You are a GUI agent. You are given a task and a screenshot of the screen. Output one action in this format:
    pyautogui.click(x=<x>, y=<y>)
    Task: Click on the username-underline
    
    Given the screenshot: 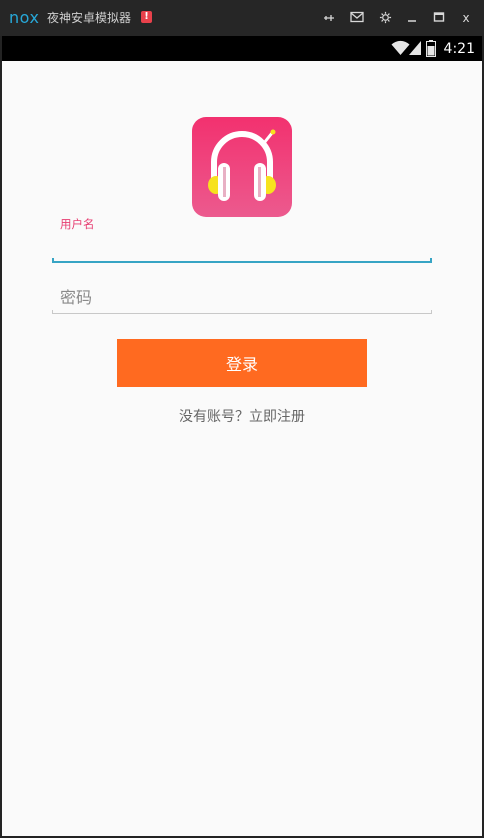 What is the action you would take?
    pyautogui.click(x=242, y=260)
    